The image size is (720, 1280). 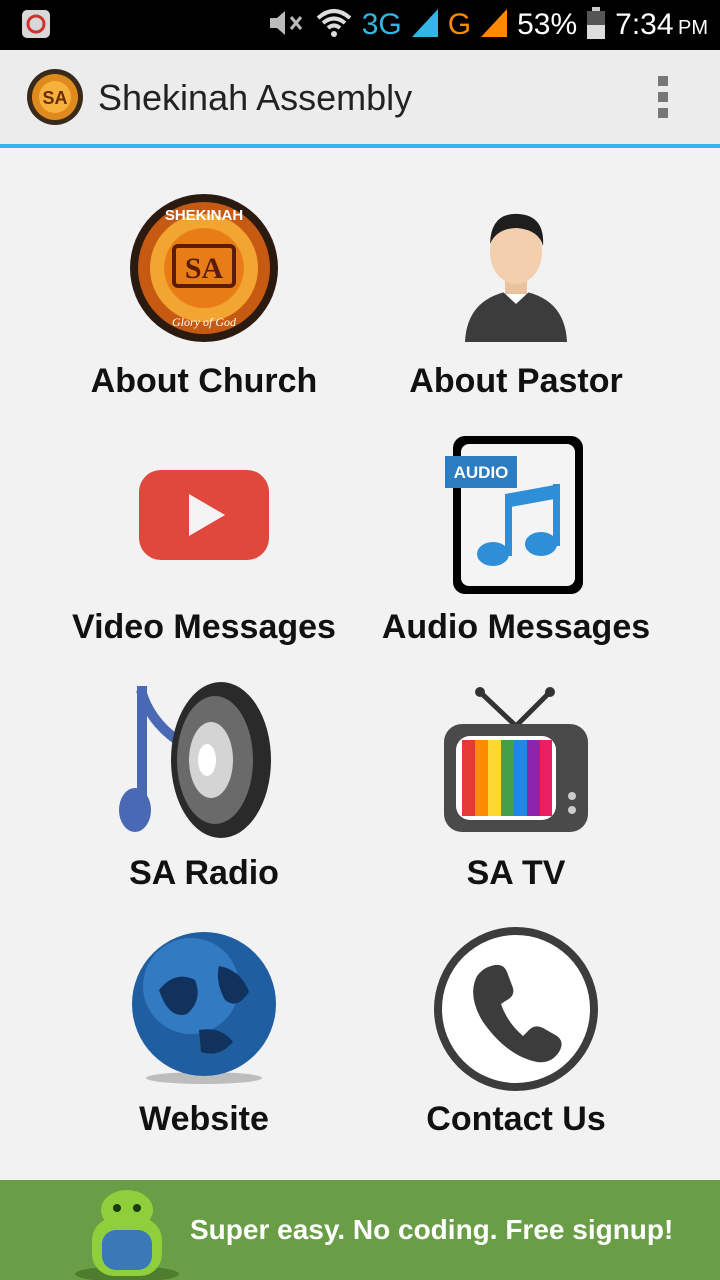 I want to click on app-logo-icon: SA, so click(x=55, y=97).